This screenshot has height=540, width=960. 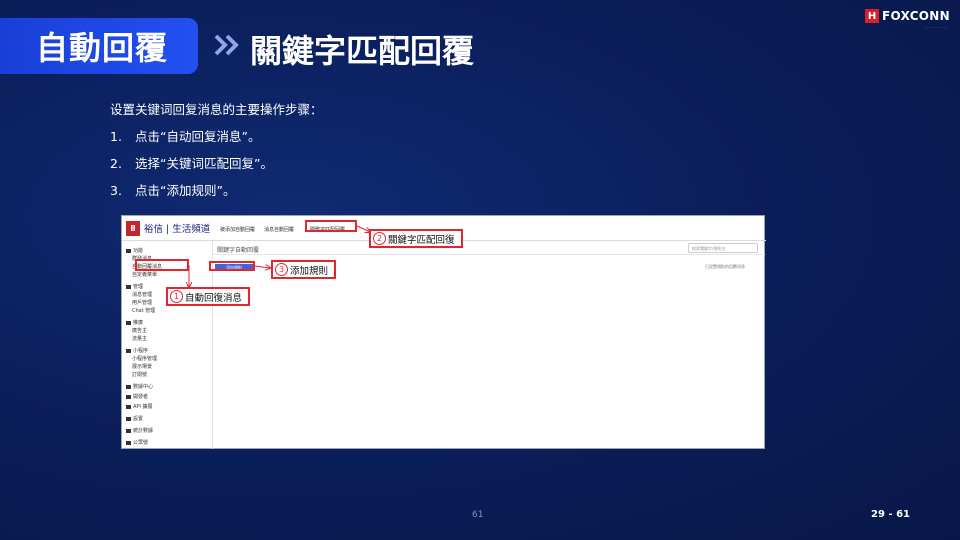 I want to click on sidebar-item: 統計數據, so click(x=139, y=430).